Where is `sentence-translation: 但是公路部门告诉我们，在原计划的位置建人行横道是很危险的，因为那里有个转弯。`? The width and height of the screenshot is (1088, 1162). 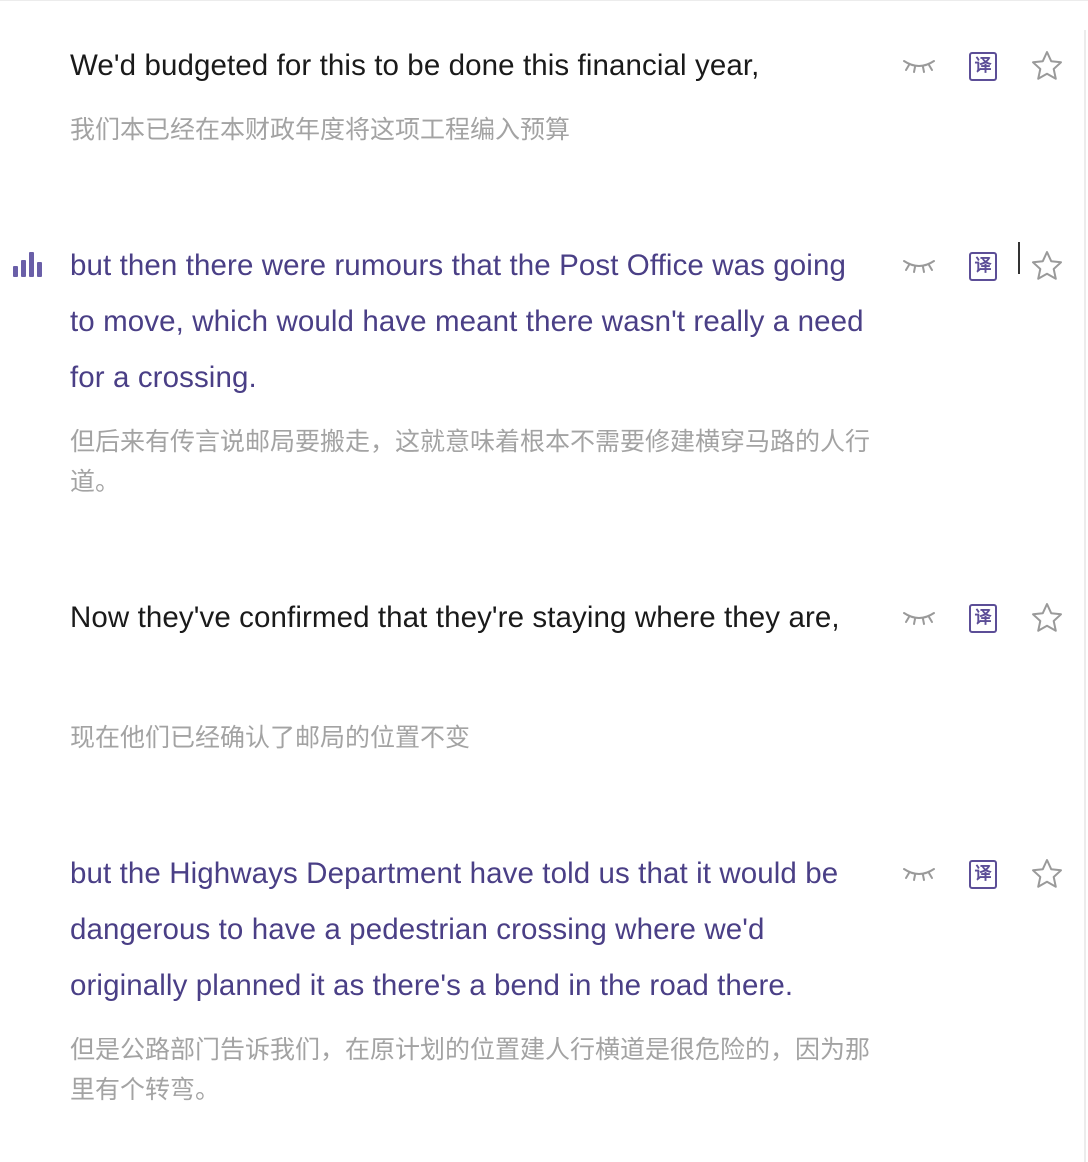
sentence-translation: 但是公路部门告诉我们，在原计划的位置建人行横道是很危险的，因为那里有个转弯。 is located at coordinates (470, 1069).